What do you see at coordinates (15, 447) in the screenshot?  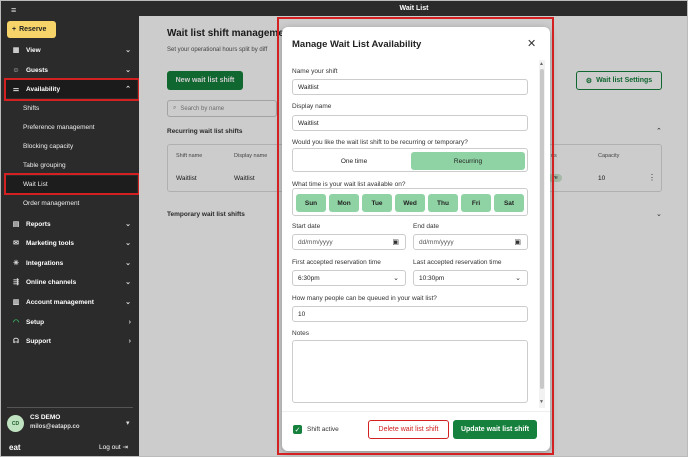 I see `eat-logo: eat` at bounding box center [15, 447].